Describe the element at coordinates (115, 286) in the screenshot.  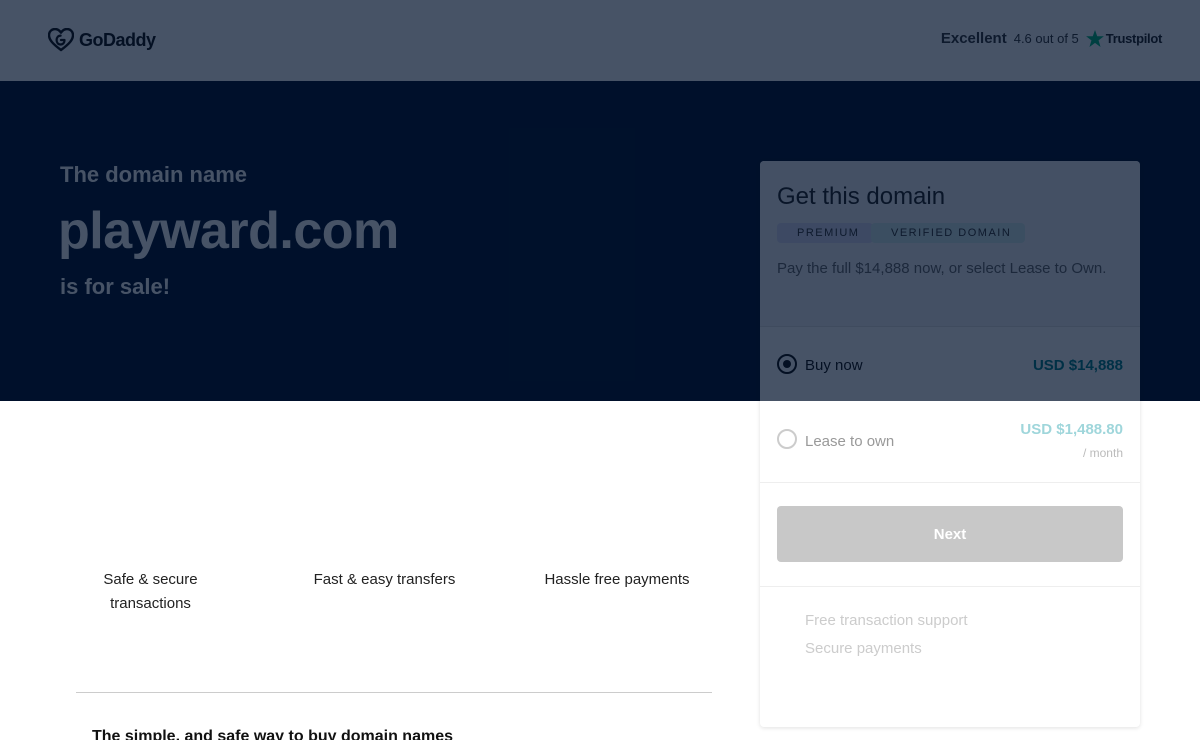
I see `hero-tagline: is for sale!` at that location.